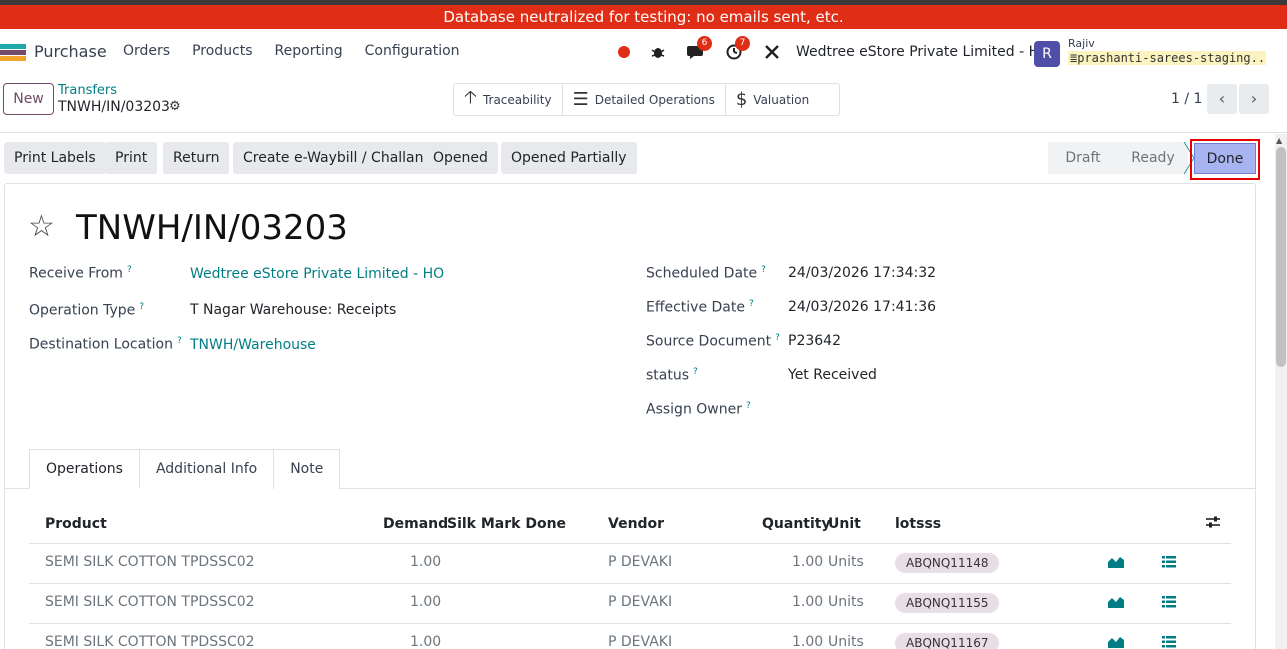 This screenshot has height=649, width=1287. What do you see at coordinates (846, 602) in the screenshot?
I see `row2-unit: Units` at bounding box center [846, 602].